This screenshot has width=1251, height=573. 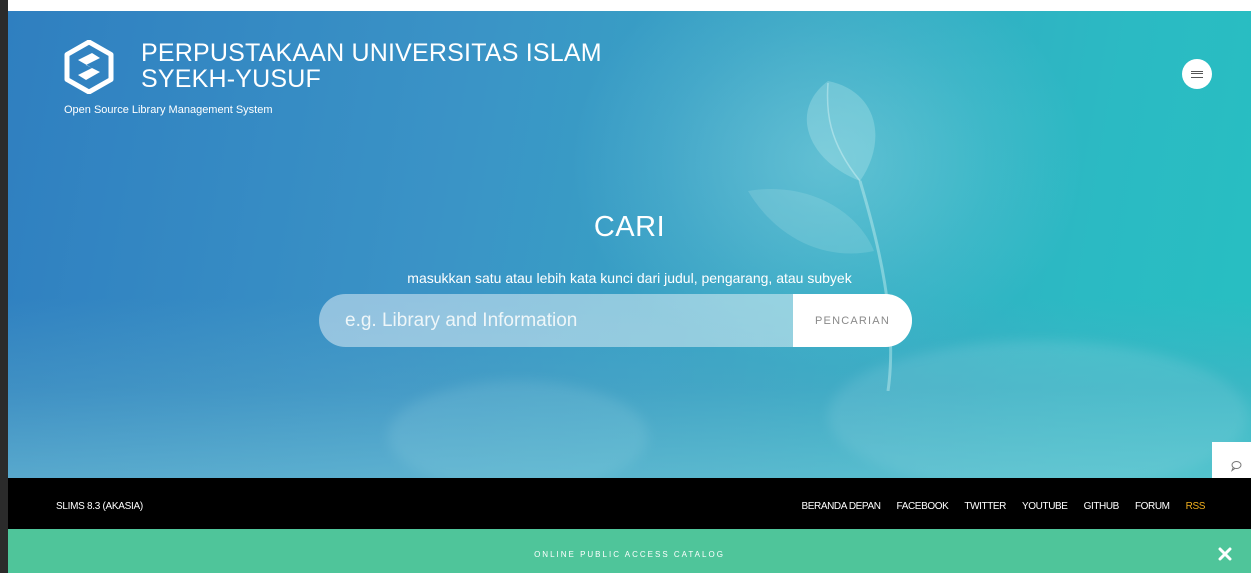 What do you see at coordinates (629, 5) in the screenshot?
I see `top-strip` at bounding box center [629, 5].